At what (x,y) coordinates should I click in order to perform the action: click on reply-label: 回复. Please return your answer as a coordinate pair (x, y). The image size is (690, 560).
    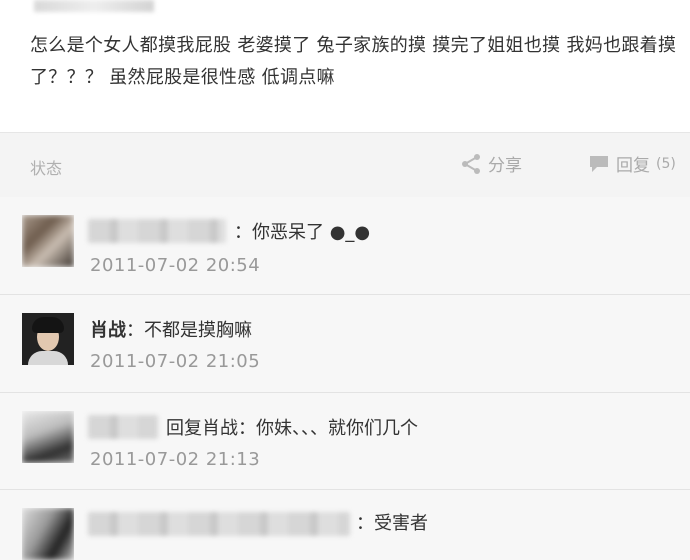
    Looking at the image, I should click on (633, 166).